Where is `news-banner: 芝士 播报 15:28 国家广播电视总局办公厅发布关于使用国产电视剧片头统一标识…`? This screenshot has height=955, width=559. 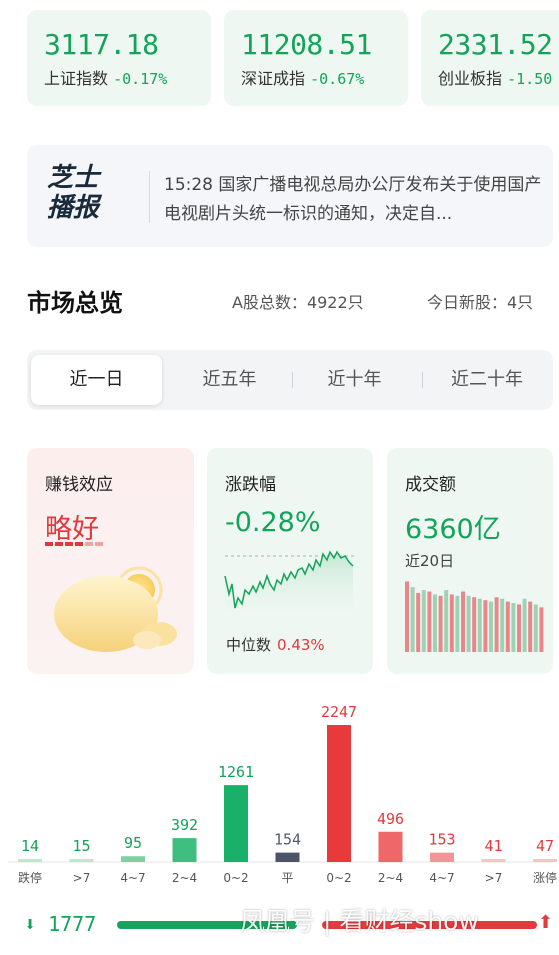 news-banner: 芝士 播报 15:28 国家广播电视总局办公厅发布关于使用国产电视剧片头统一标识… is located at coordinates (290, 196).